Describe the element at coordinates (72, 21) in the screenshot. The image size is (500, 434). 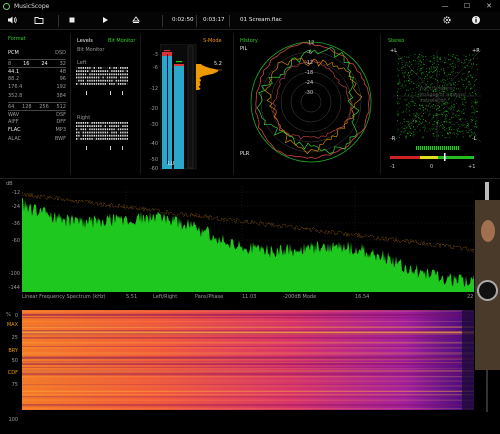
I see `stop-icon` at that location.